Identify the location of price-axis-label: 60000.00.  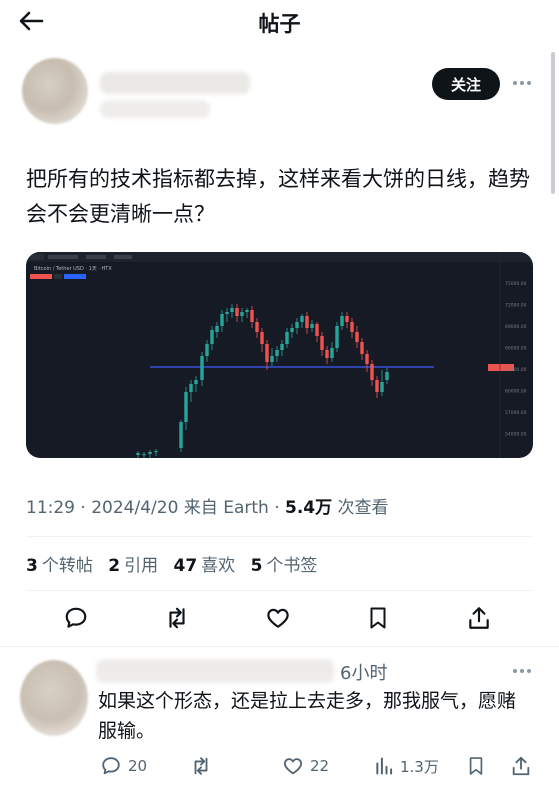
(516, 392).